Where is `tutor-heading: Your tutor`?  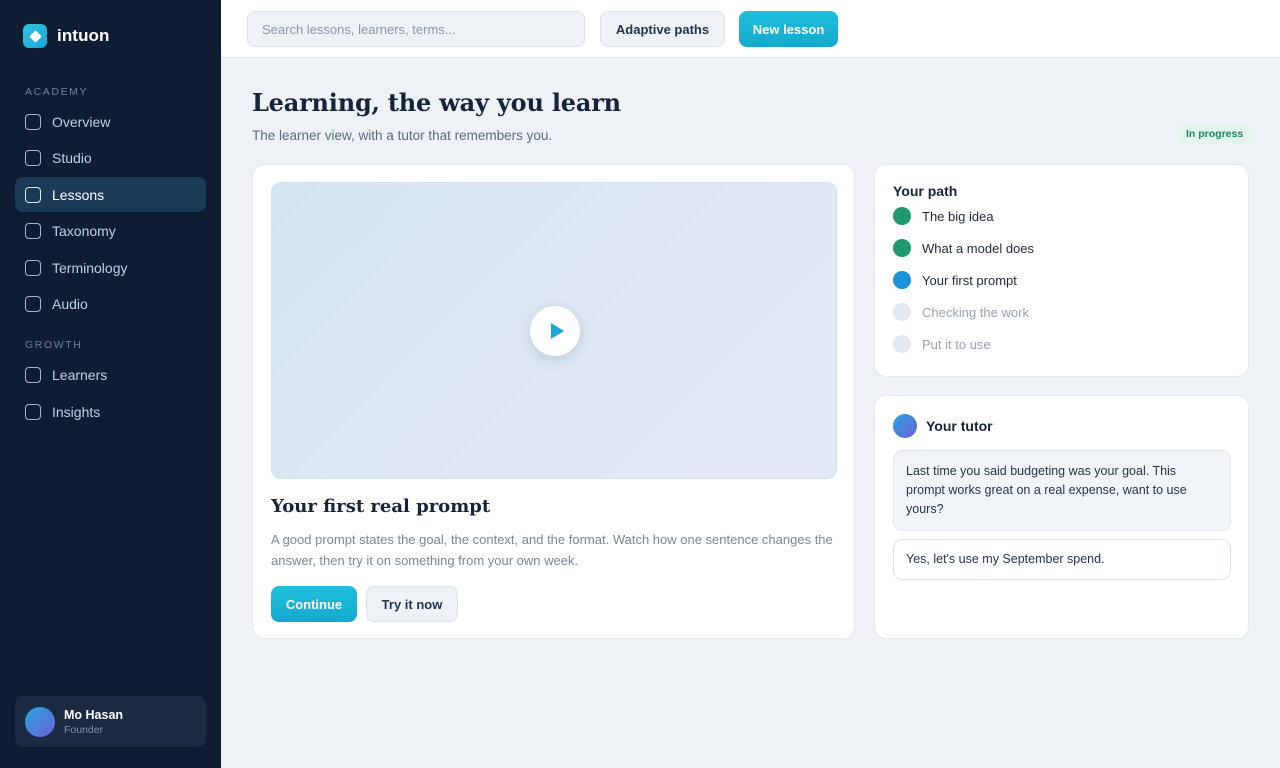
tutor-heading: Your tutor is located at coordinates (959, 426).